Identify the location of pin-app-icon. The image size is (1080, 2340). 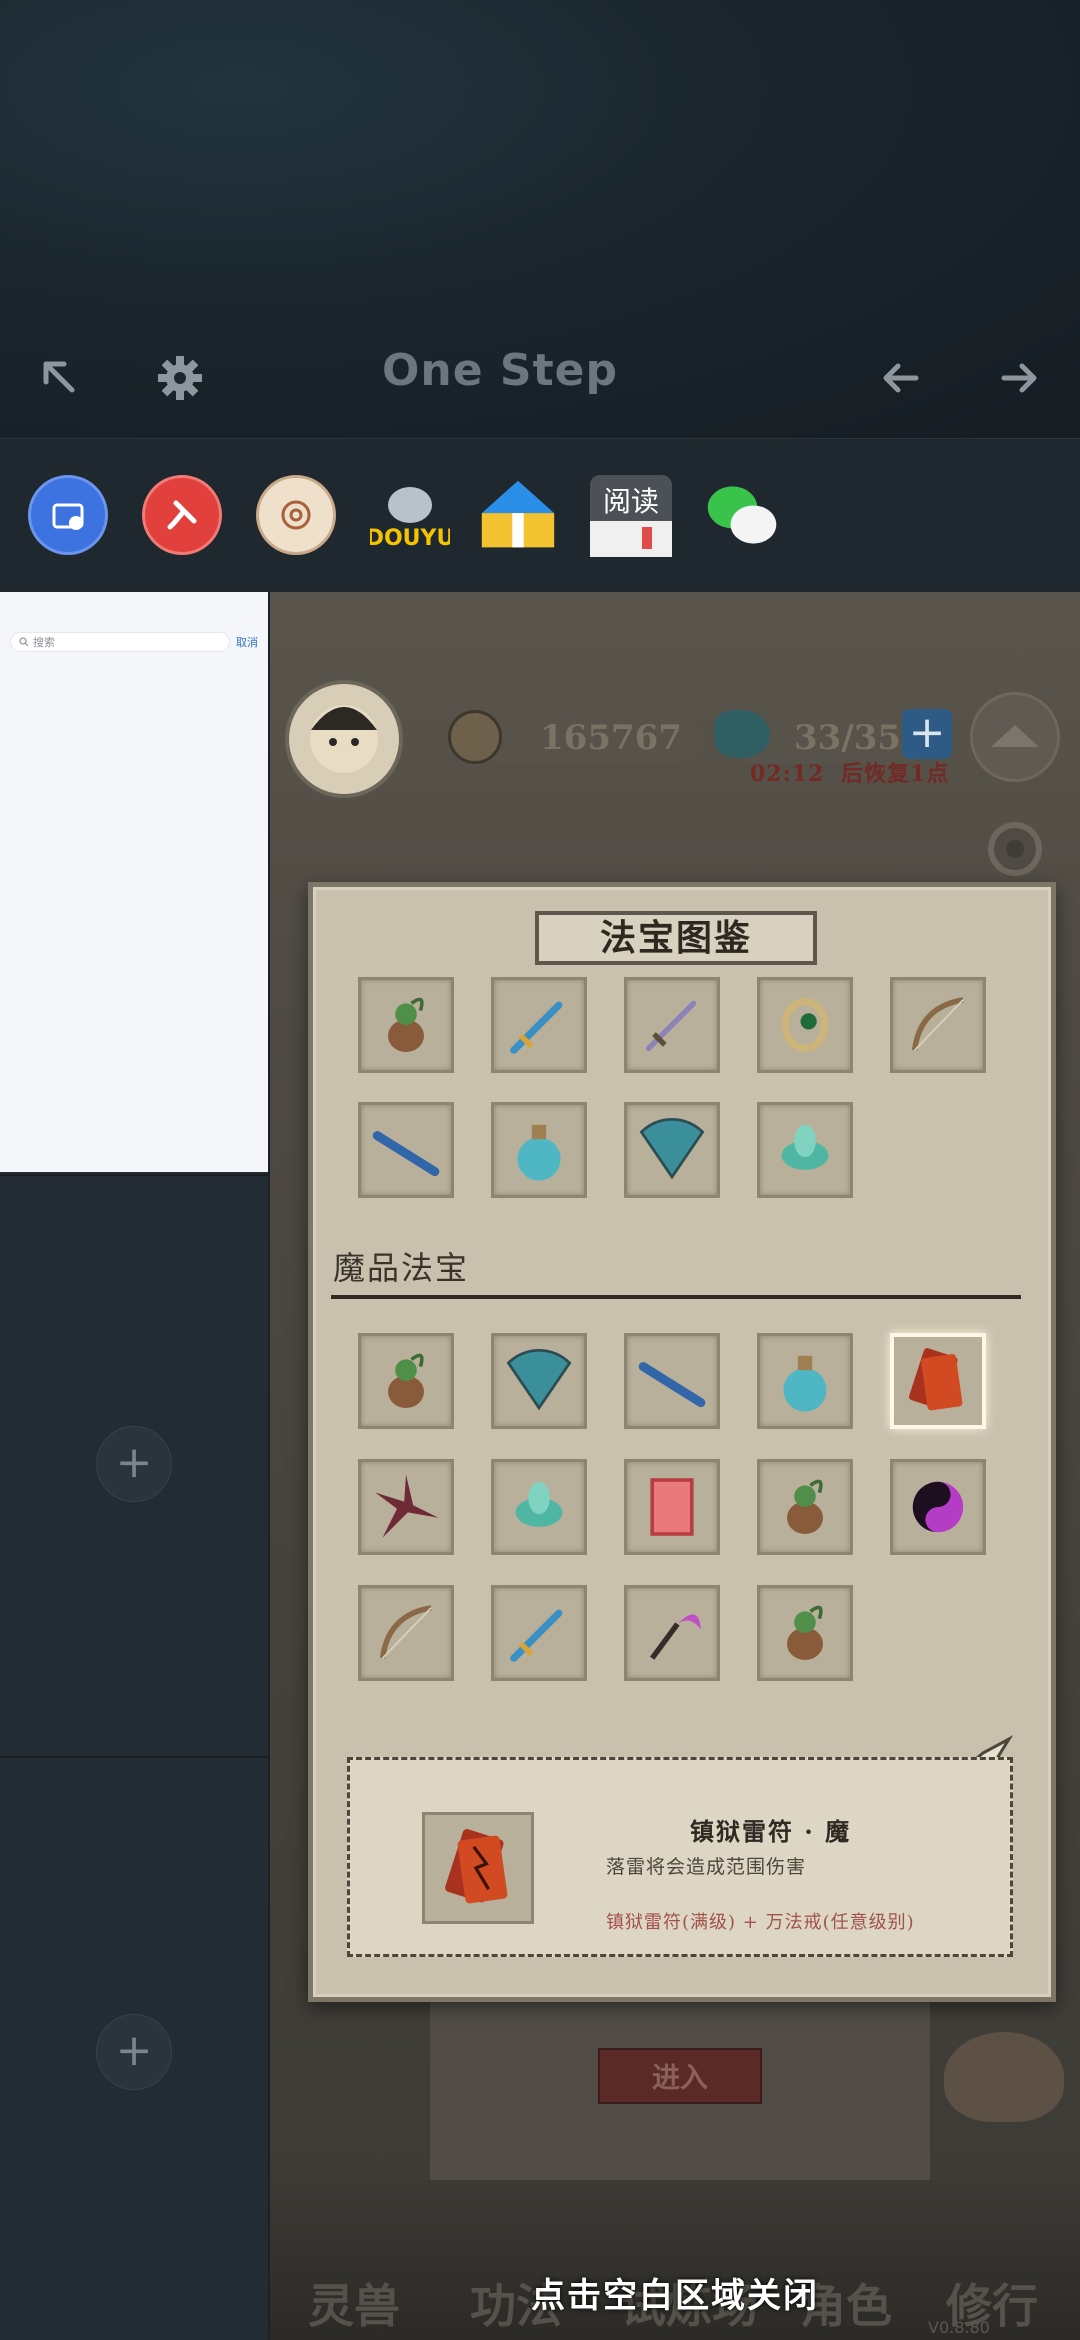
(182, 515).